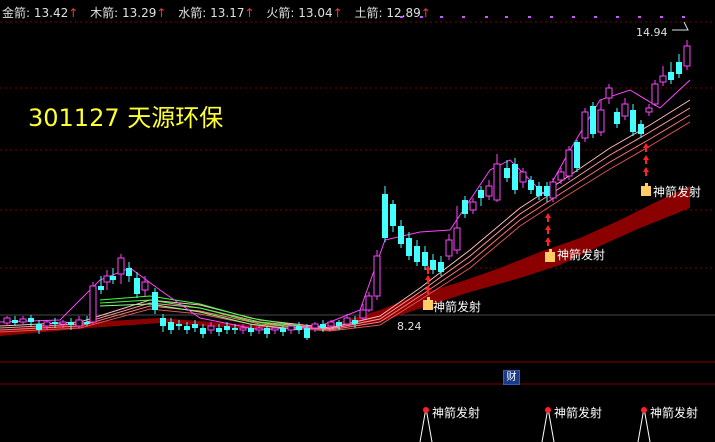 This screenshot has width=715, height=442. What do you see at coordinates (456, 412) in the screenshot?
I see `lower-signal-label-1: 神箭发射` at bounding box center [456, 412].